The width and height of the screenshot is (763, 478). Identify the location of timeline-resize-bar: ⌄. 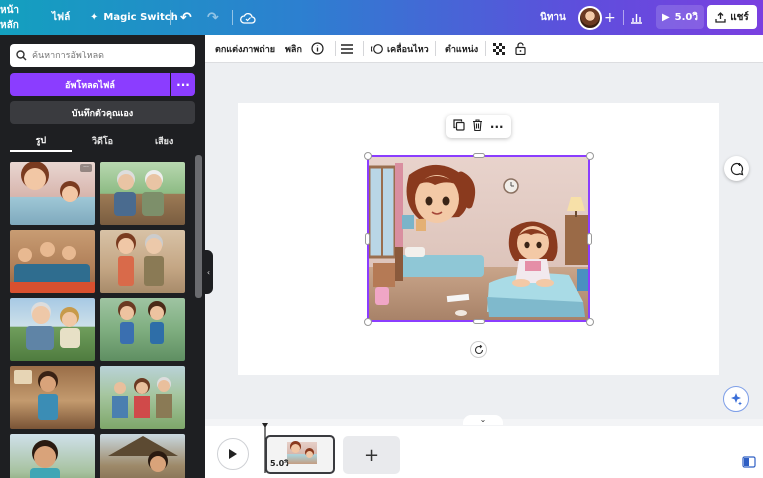
(484, 420).